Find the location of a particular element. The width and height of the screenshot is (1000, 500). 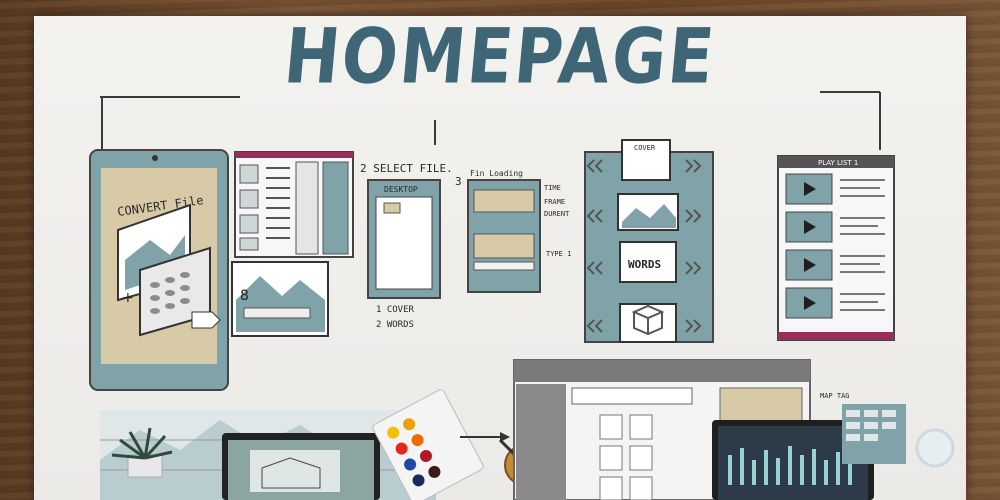

step2-label: 2 SELECT FILE. is located at coordinates (406, 168).